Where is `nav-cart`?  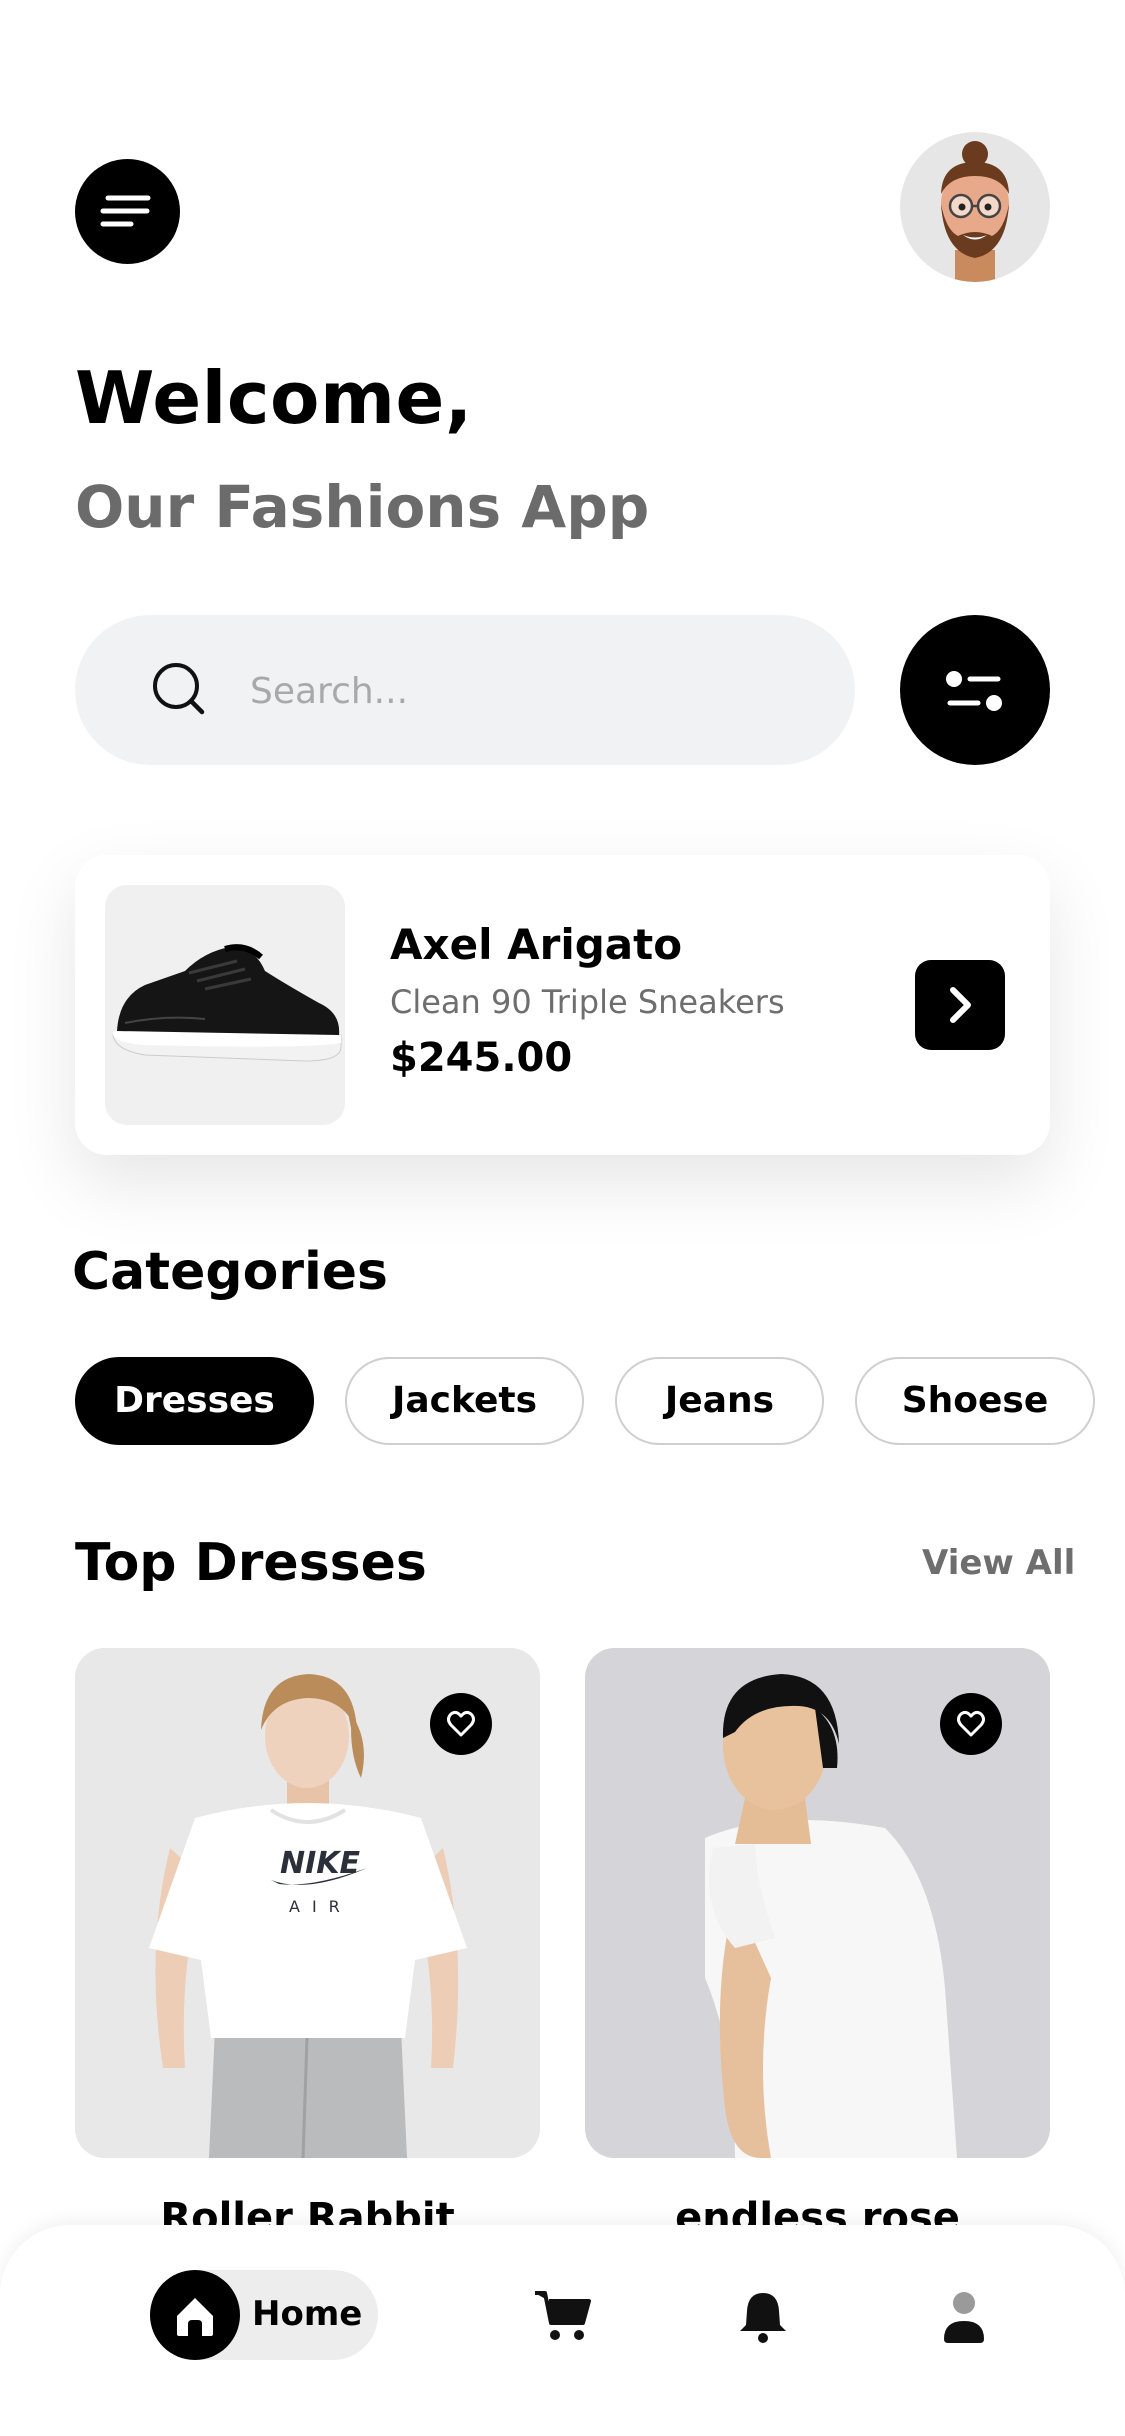
nav-cart is located at coordinates (562, 2316).